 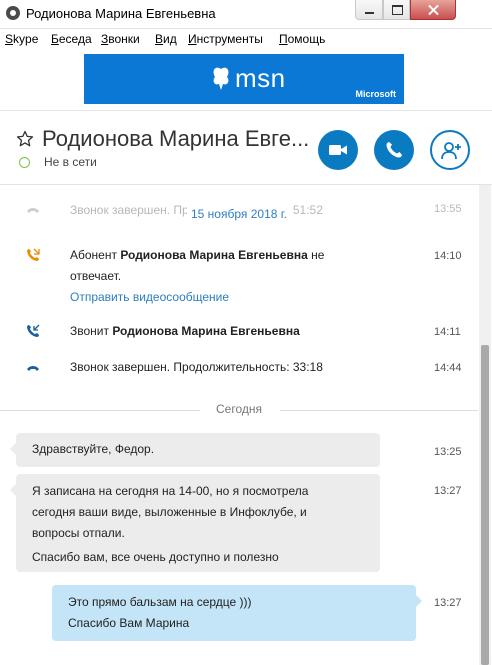 I want to click on msn-butterfly-icon, so click(x=221, y=78).